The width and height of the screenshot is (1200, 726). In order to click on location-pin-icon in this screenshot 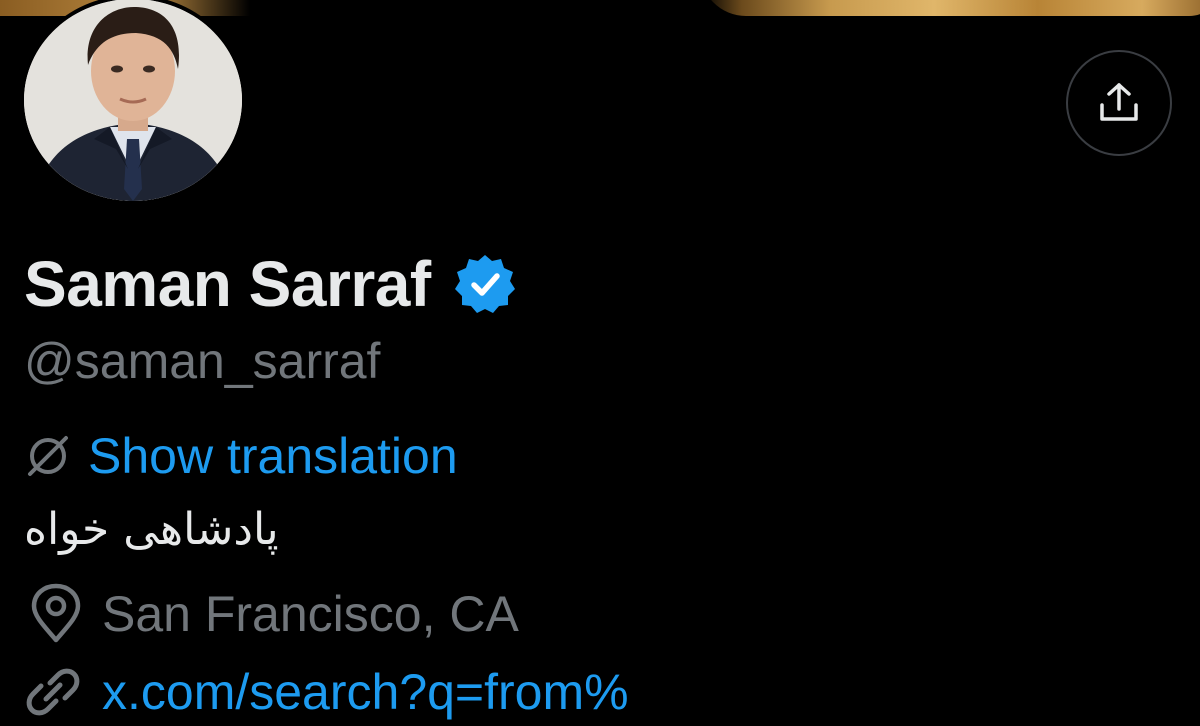, I will do `click(56, 614)`.